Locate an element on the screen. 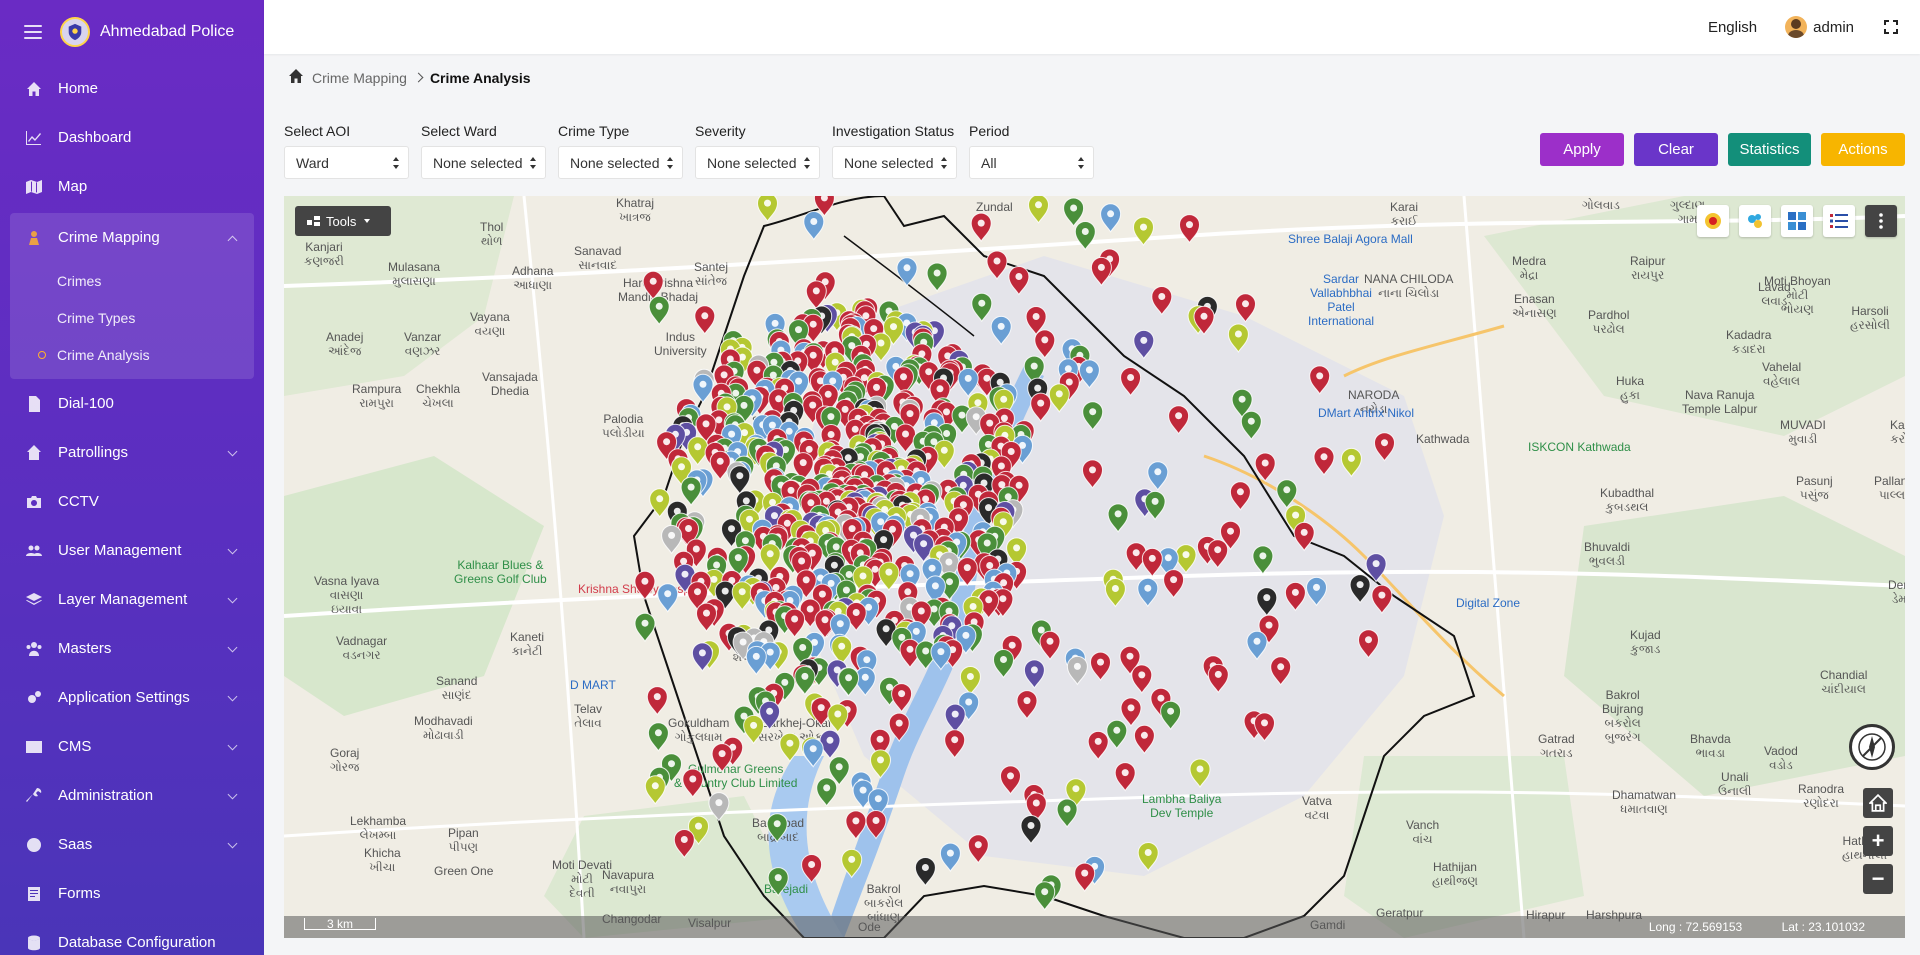 This screenshot has width=1920, height=955. sidebar-item-application-settings: Application Settings is located at coordinates (132, 697).